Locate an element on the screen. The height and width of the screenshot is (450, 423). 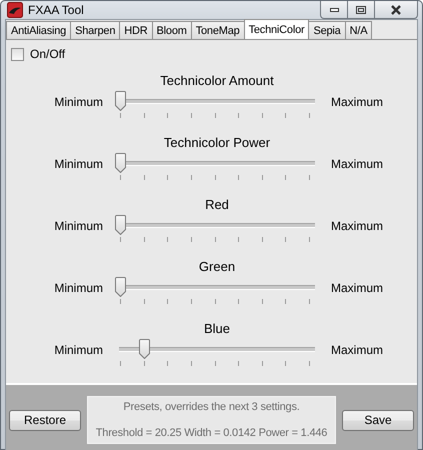
close-icon is located at coordinates (396, 9).